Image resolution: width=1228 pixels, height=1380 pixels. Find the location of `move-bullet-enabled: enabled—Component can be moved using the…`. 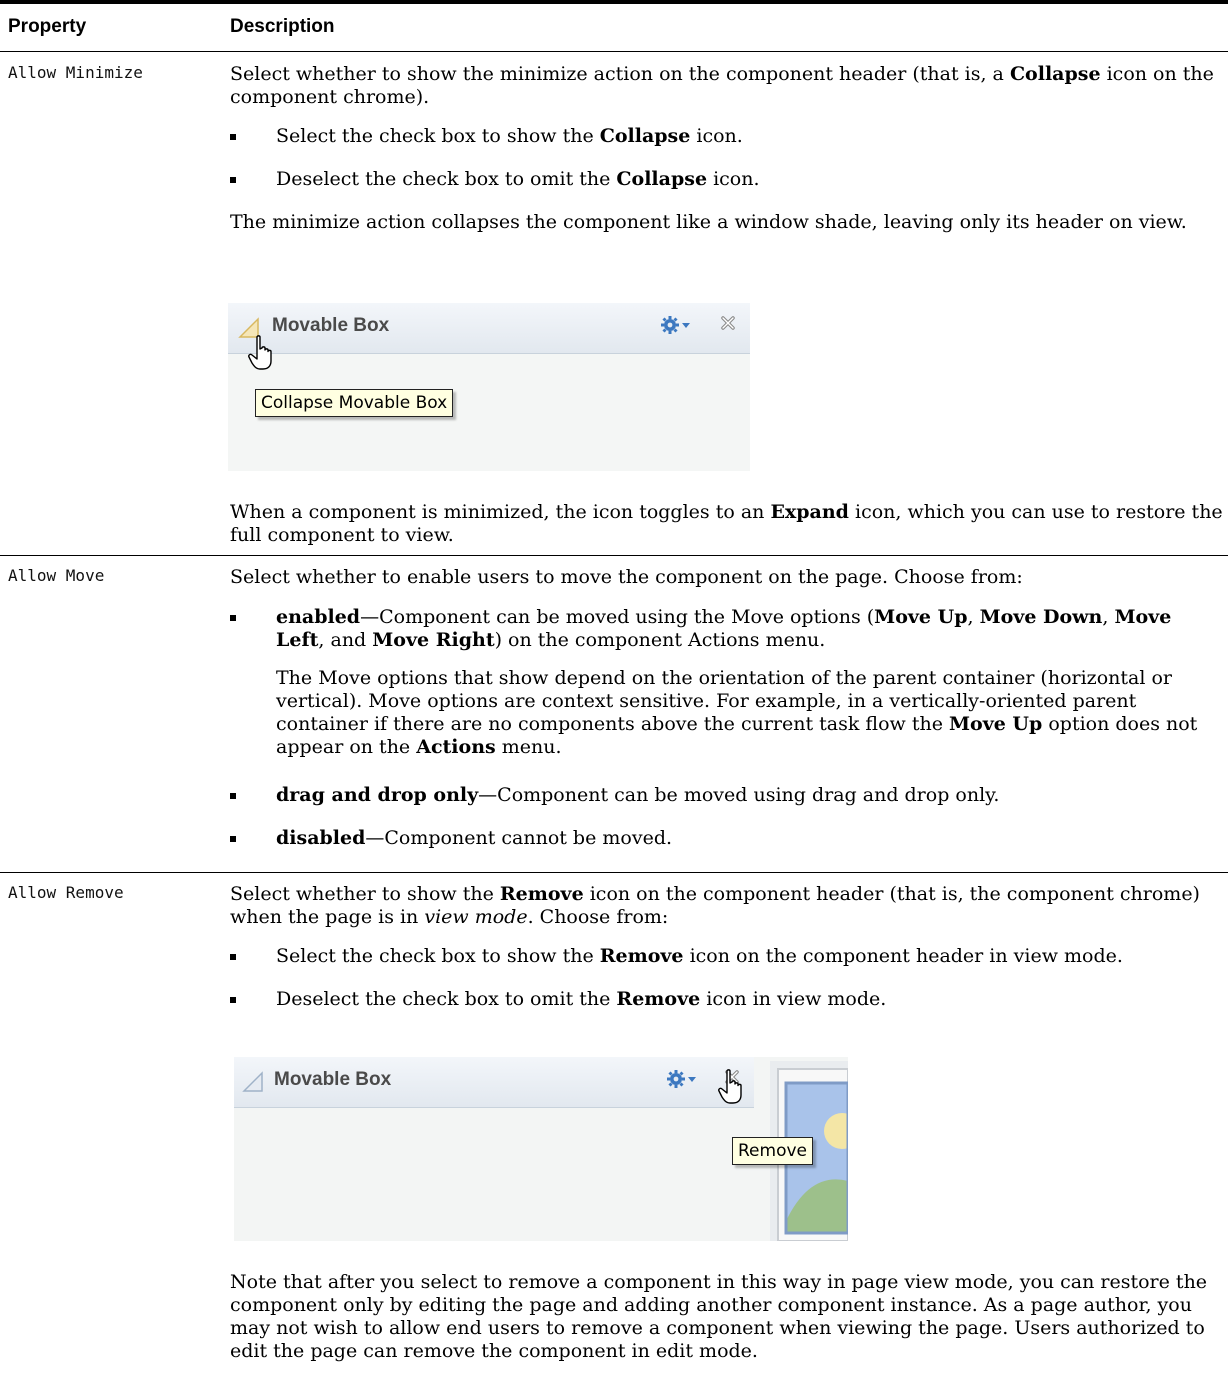

move-bullet-enabled: enabled—Component can be moved using the… is located at coordinates (724, 628).